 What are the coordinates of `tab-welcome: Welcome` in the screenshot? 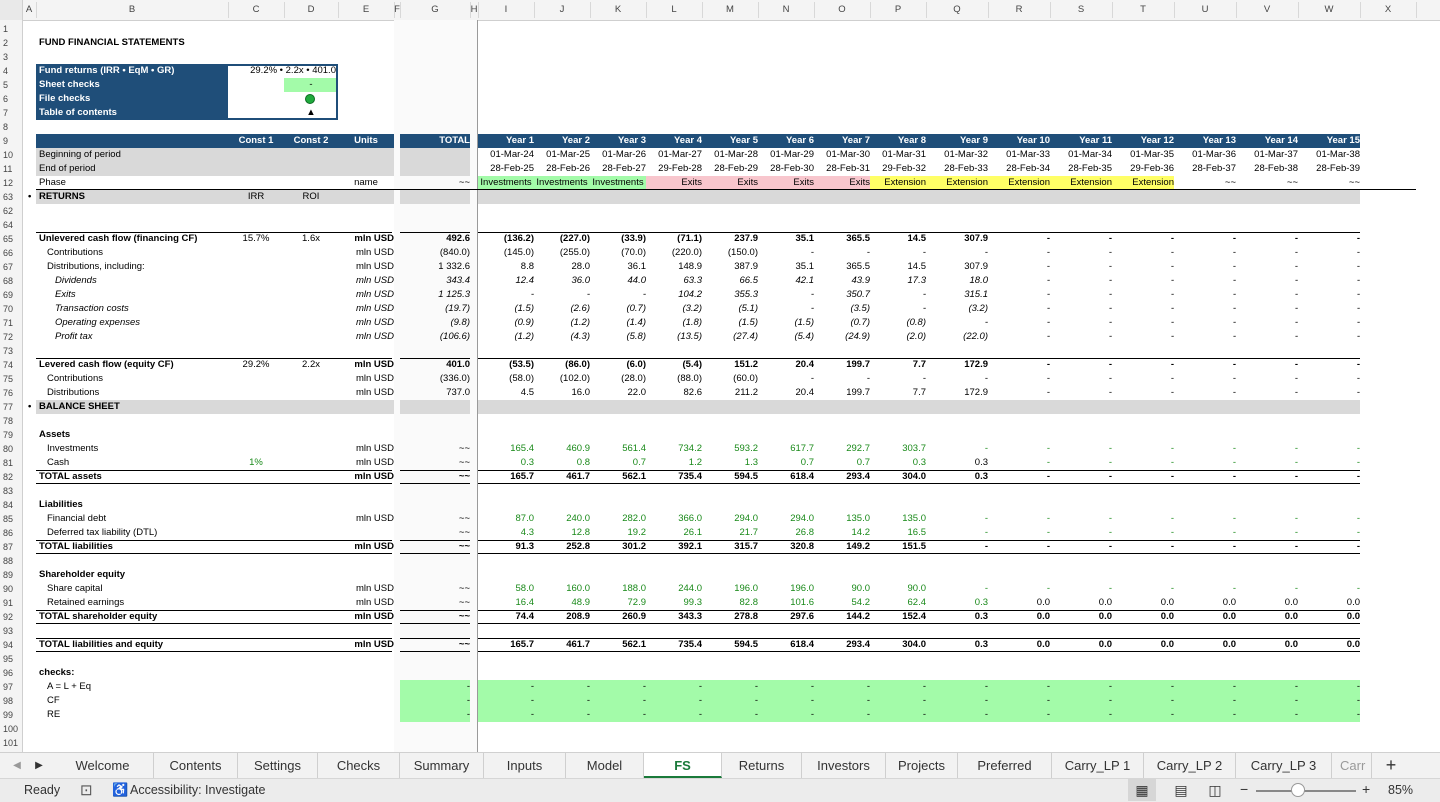 It's located at (103, 765).